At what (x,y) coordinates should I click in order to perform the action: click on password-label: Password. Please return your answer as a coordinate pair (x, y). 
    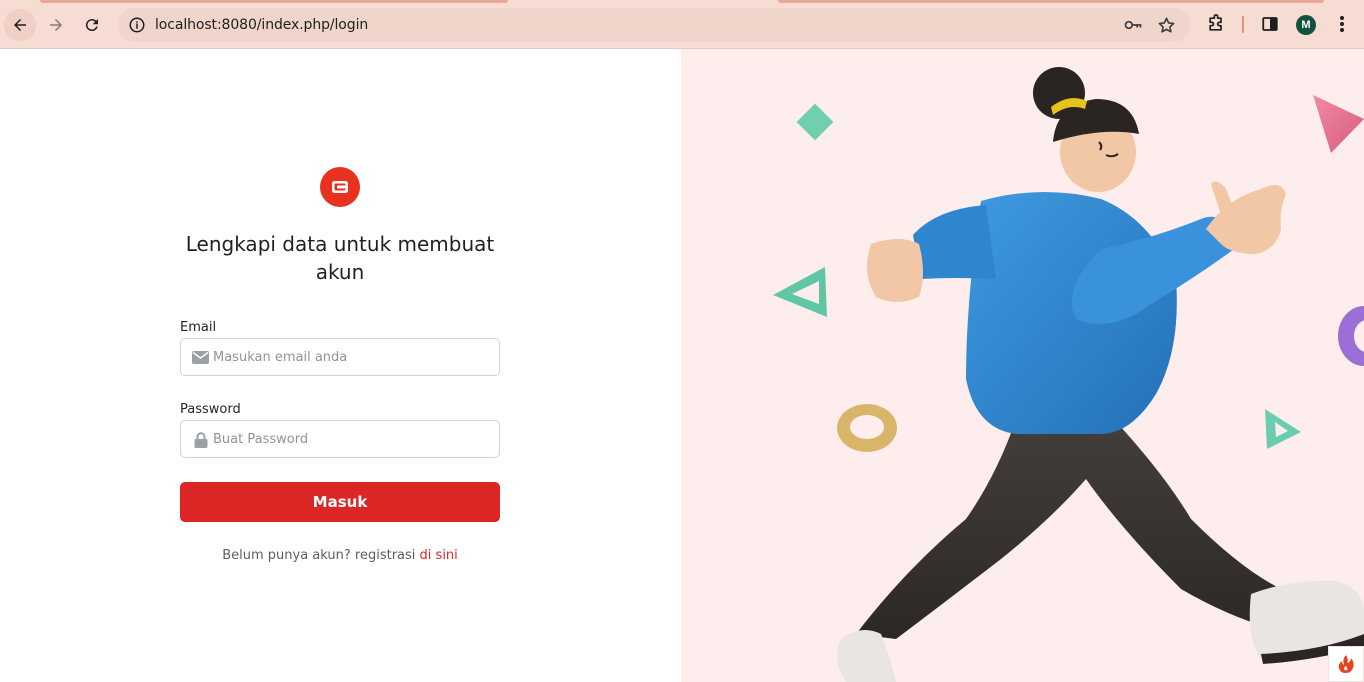
    Looking at the image, I should click on (210, 409).